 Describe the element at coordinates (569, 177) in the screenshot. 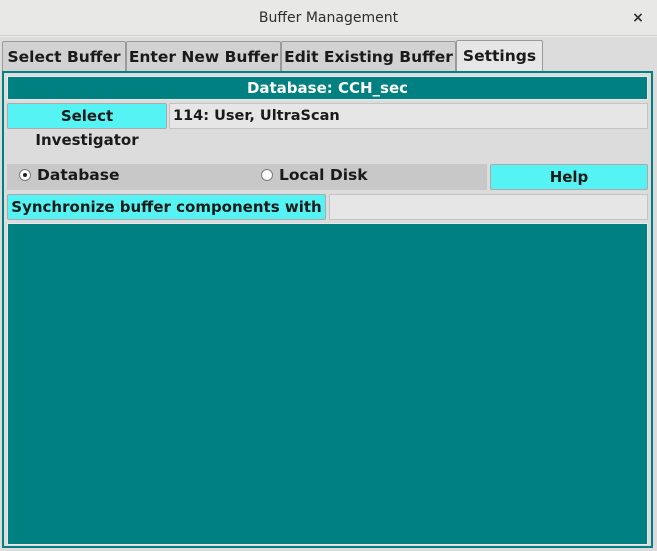

I see `help-button: Help` at that location.